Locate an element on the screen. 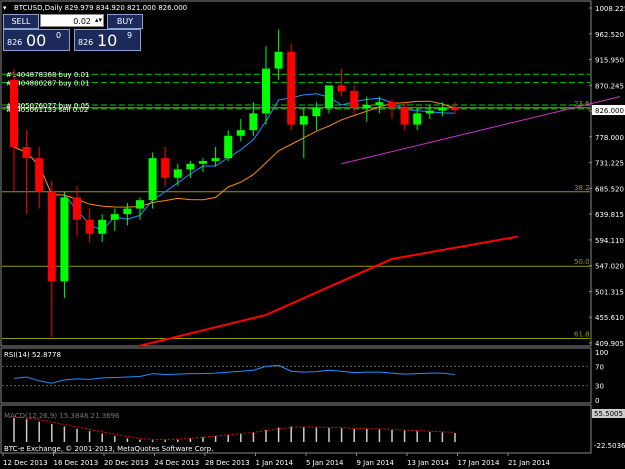 The width and height of the screenshot is (625, 469). time-tick-label: 9 Jan 2014 is located at coordinates (376, 463).